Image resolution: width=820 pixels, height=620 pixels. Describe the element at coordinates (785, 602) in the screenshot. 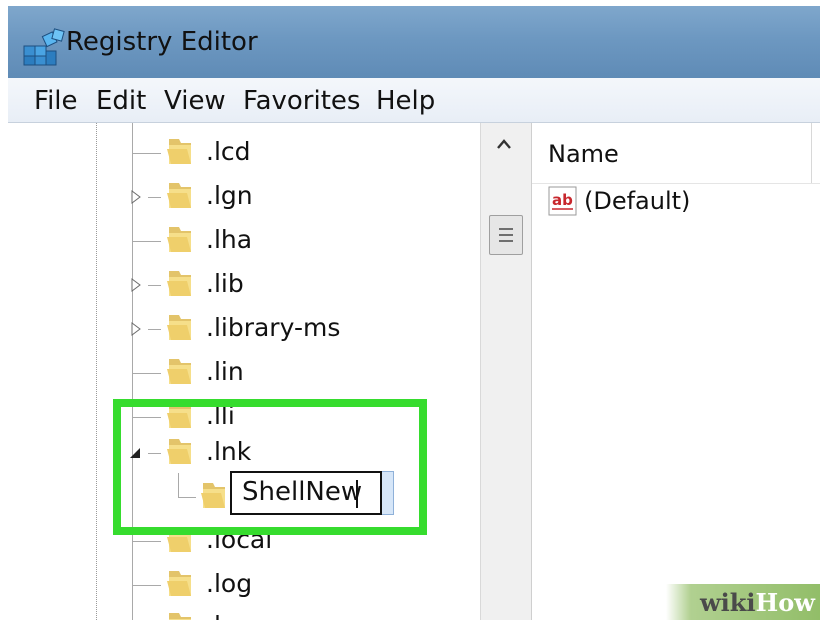

I see `watermark-how: How` at that location.